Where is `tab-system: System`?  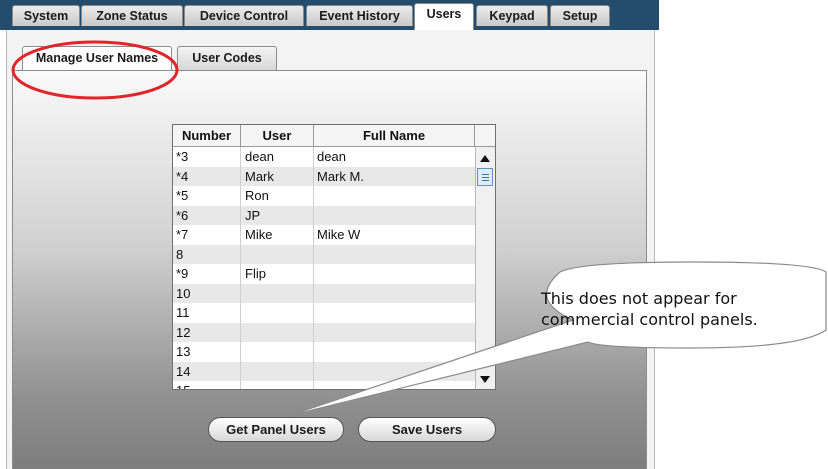
tab-system: System is located at coordinates (46, 15).